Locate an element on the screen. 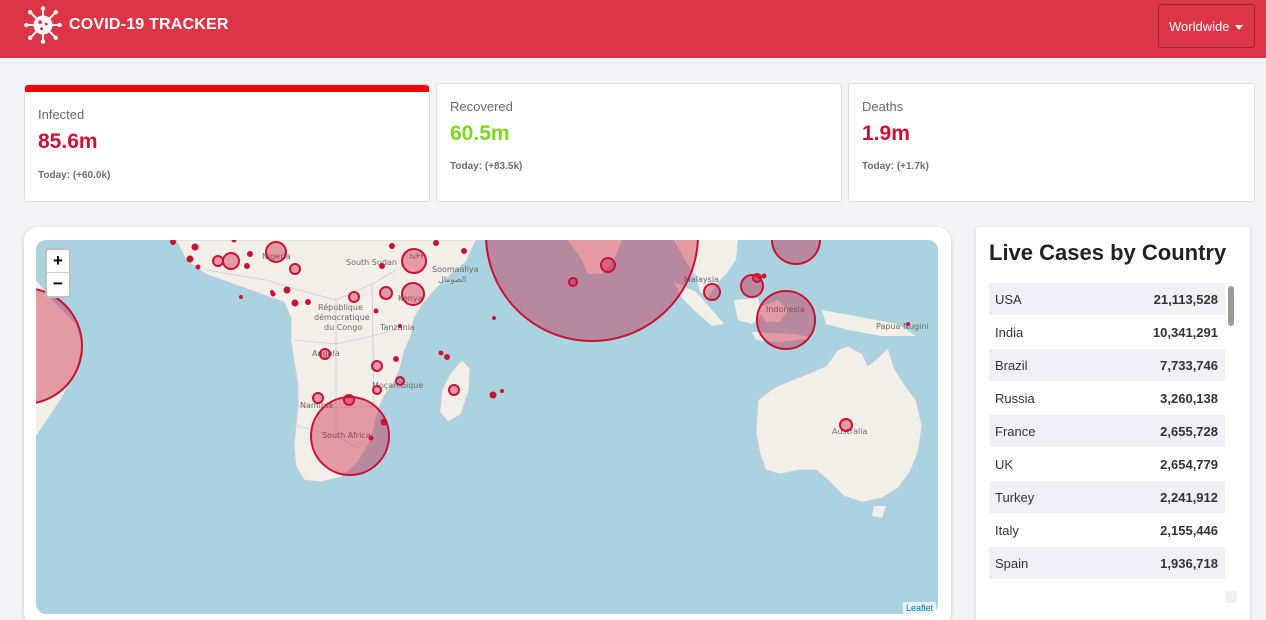 The width and height of the screenshot is (1266, 620). case-circle-zimbabwe-south is located at coordinates (377, 390).